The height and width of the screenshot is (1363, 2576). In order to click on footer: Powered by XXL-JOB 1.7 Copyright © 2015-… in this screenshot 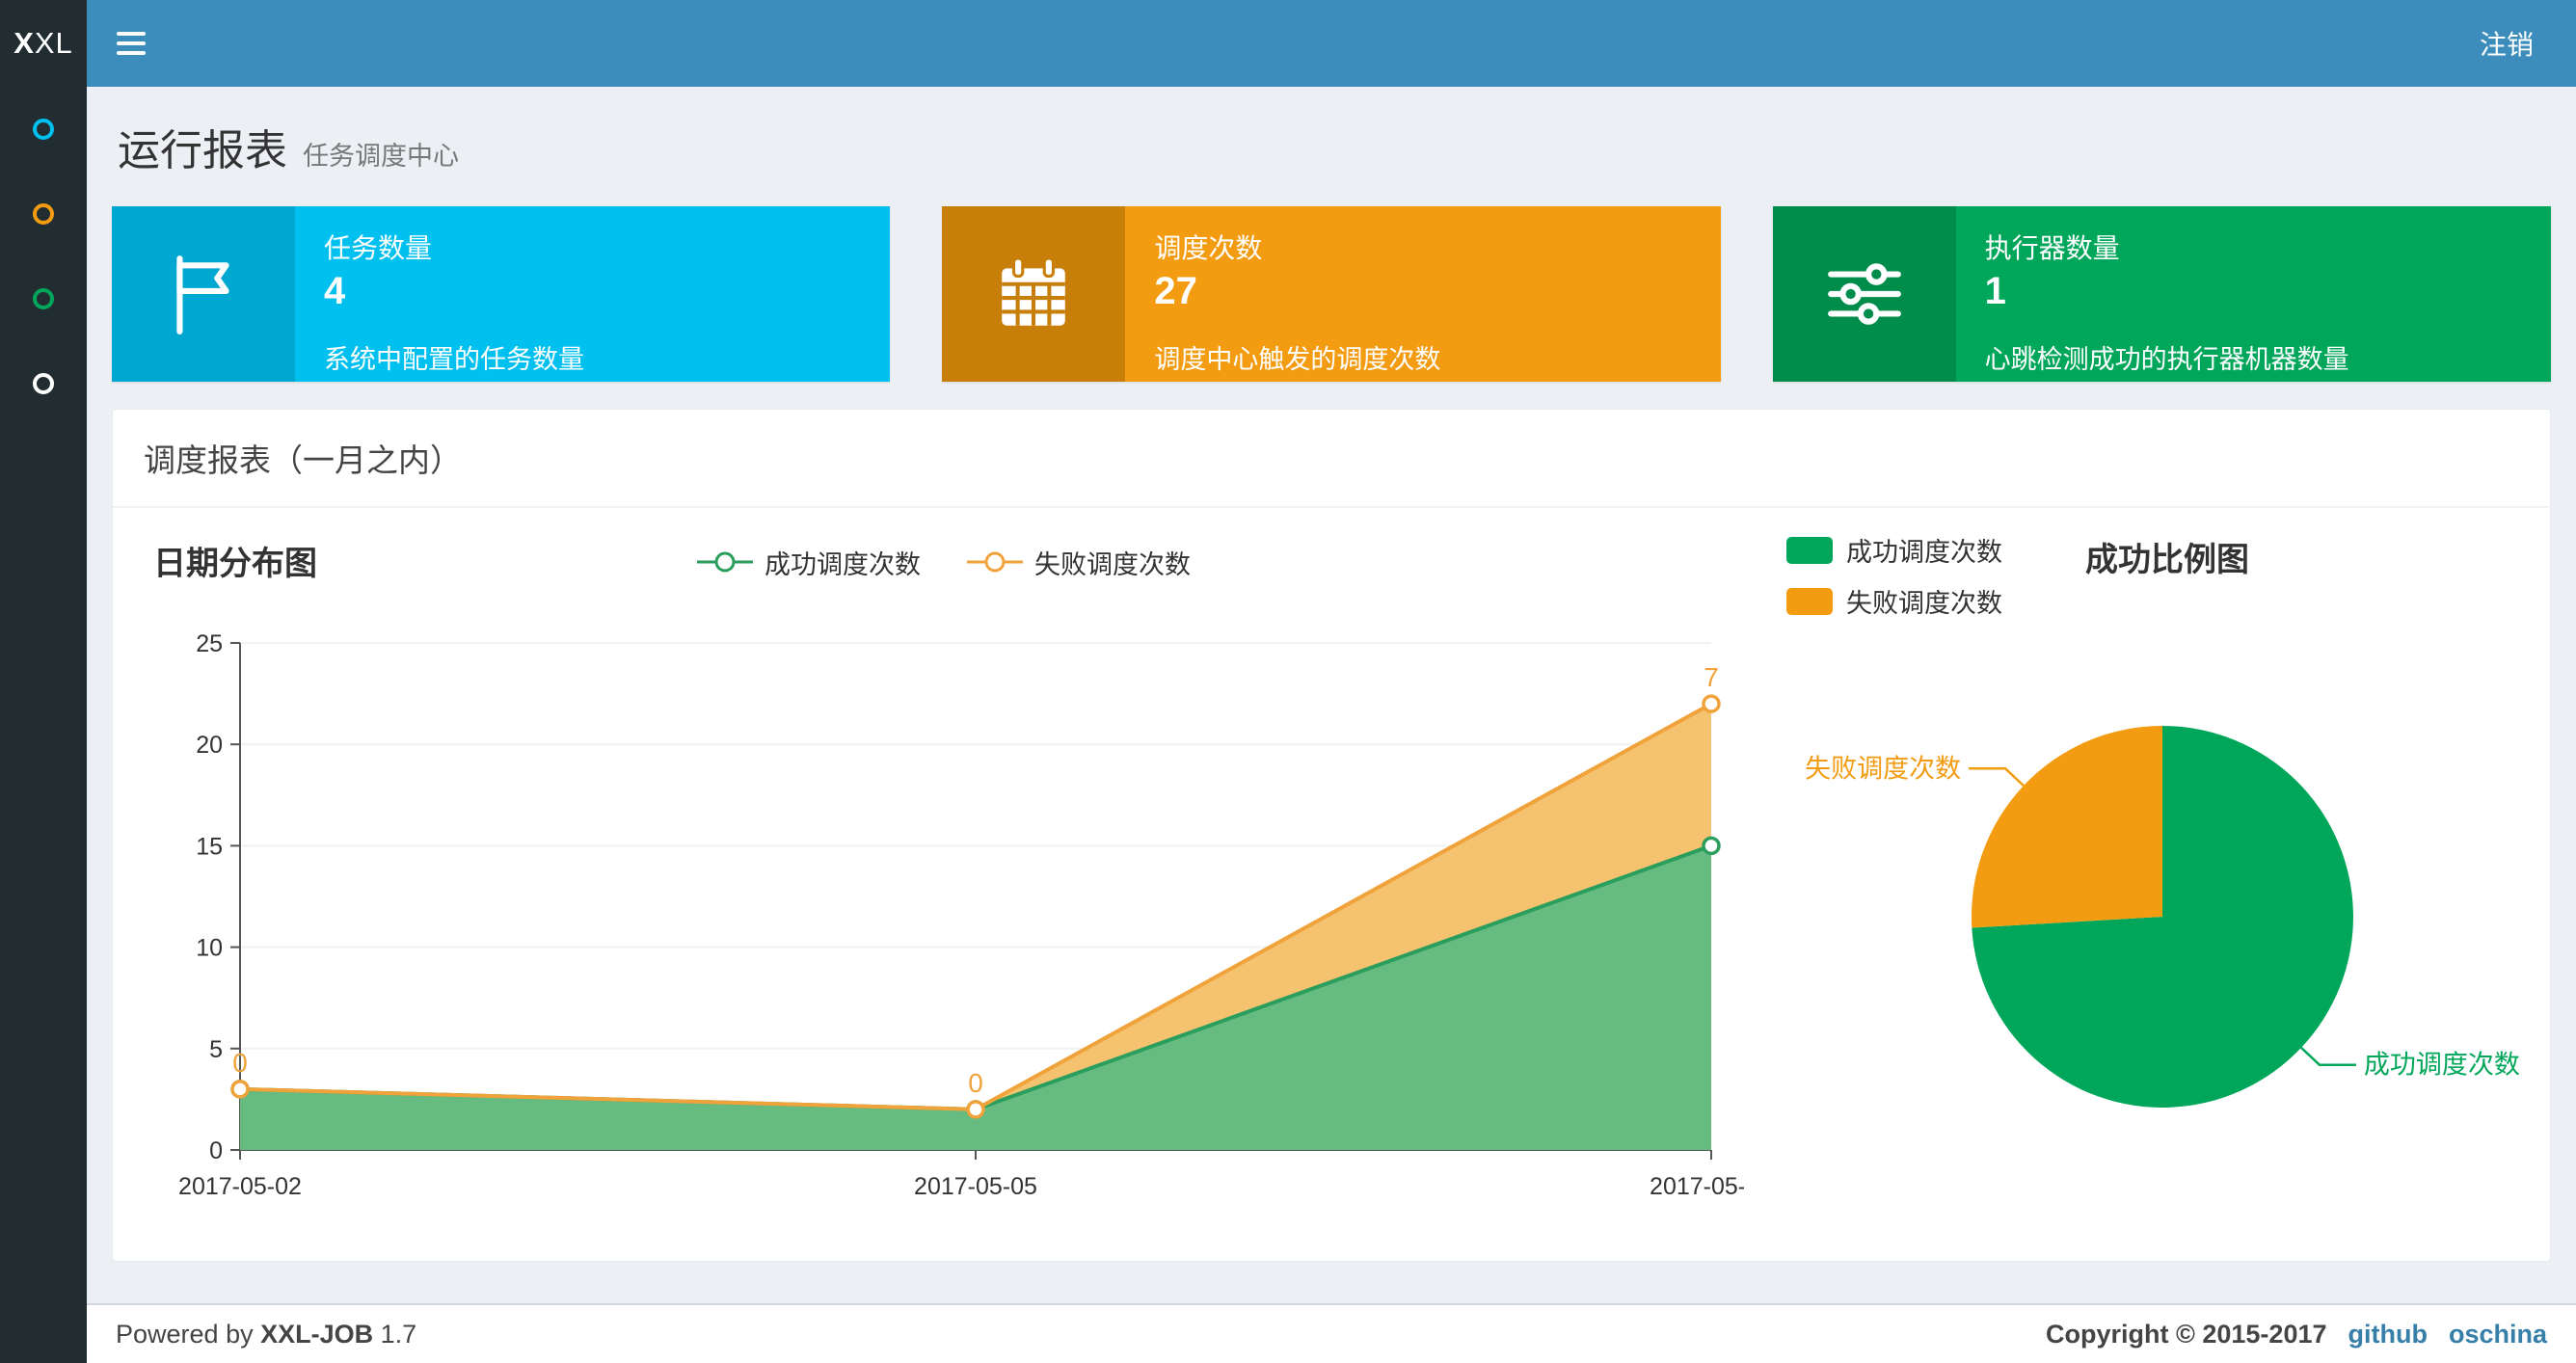, I will do `click(1331, 1333)`.